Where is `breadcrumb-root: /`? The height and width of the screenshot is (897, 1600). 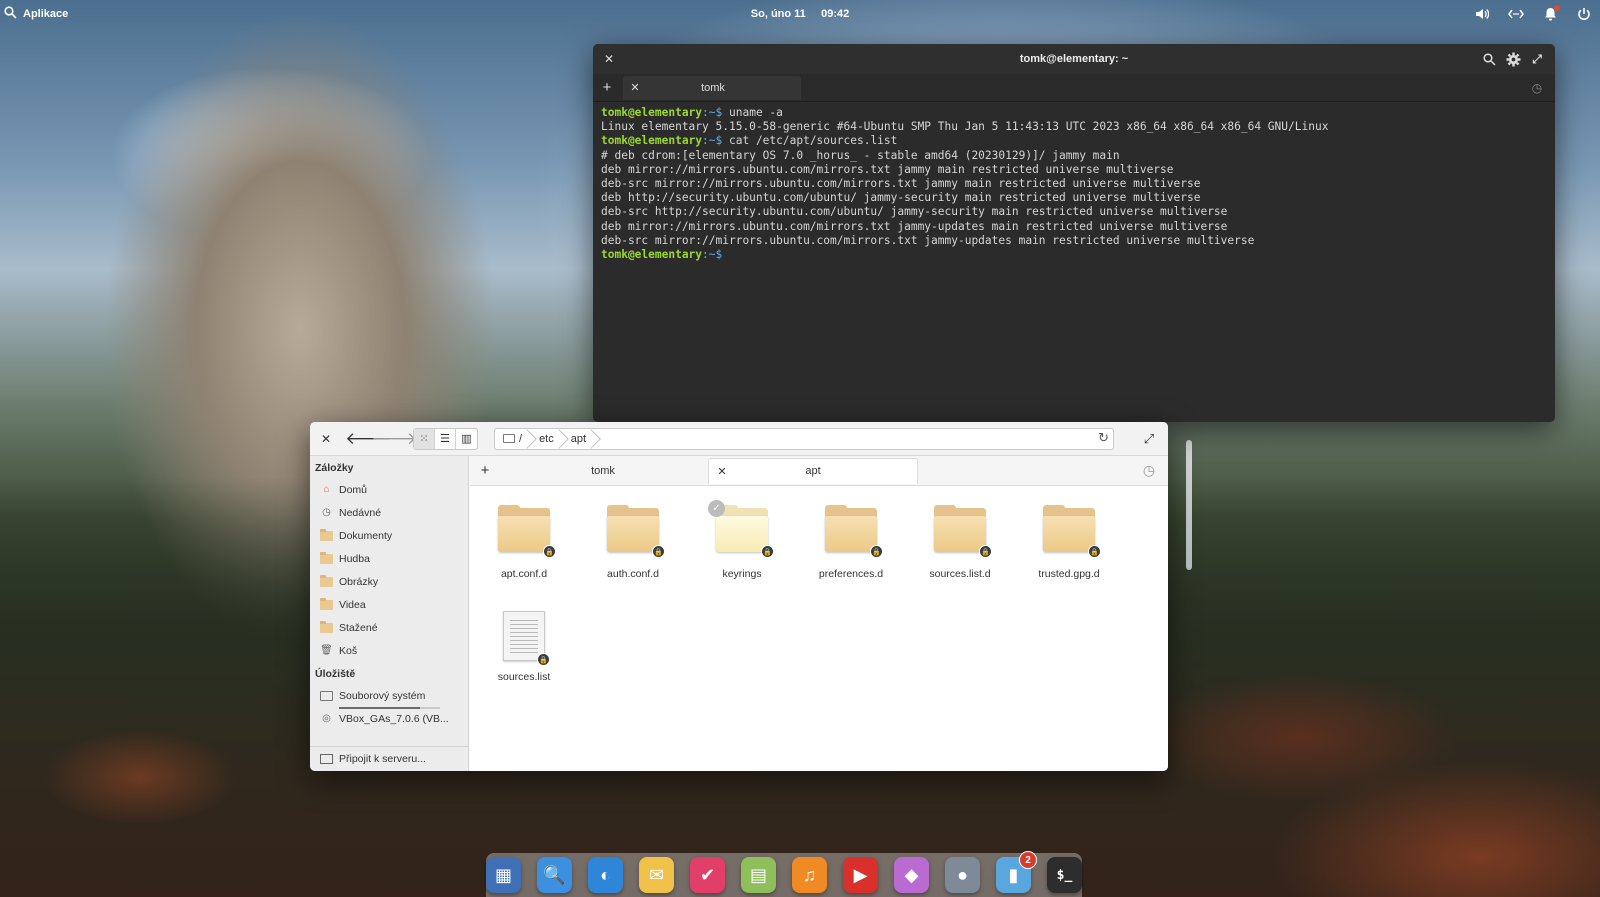
breadcrumb-root: / is located at coordinates (513, 439).